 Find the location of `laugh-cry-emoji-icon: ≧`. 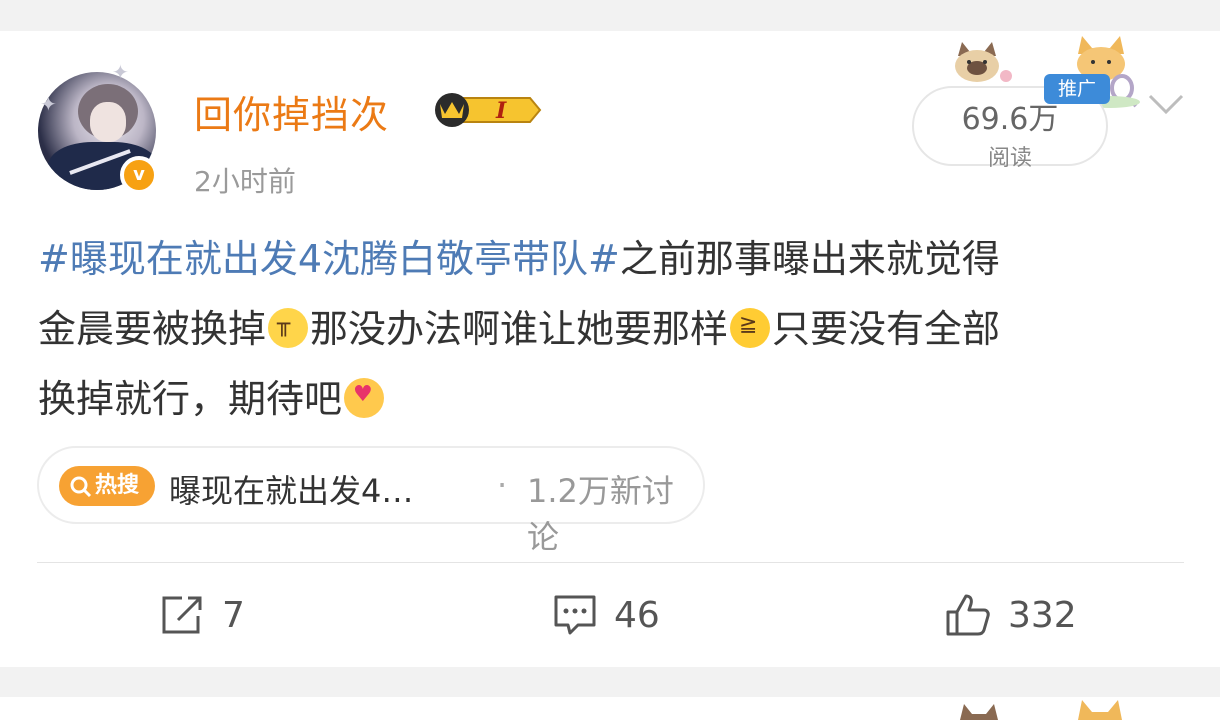

laugh-cry-emoji-icon: ≧ is located at coordinates (750, 328).